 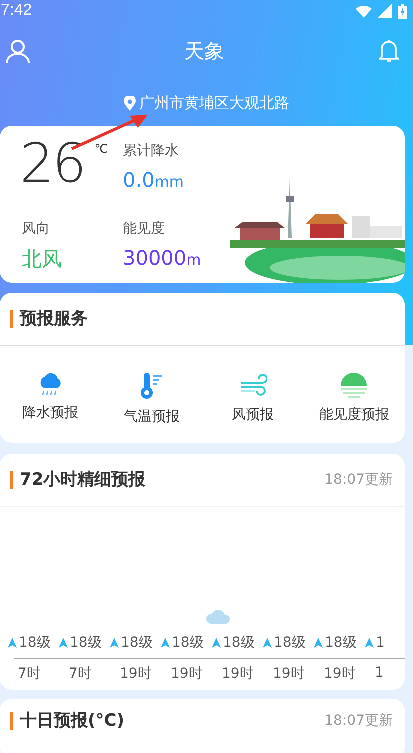 I want to click on temperature-unit: ℃, so click(x=101, y=150).